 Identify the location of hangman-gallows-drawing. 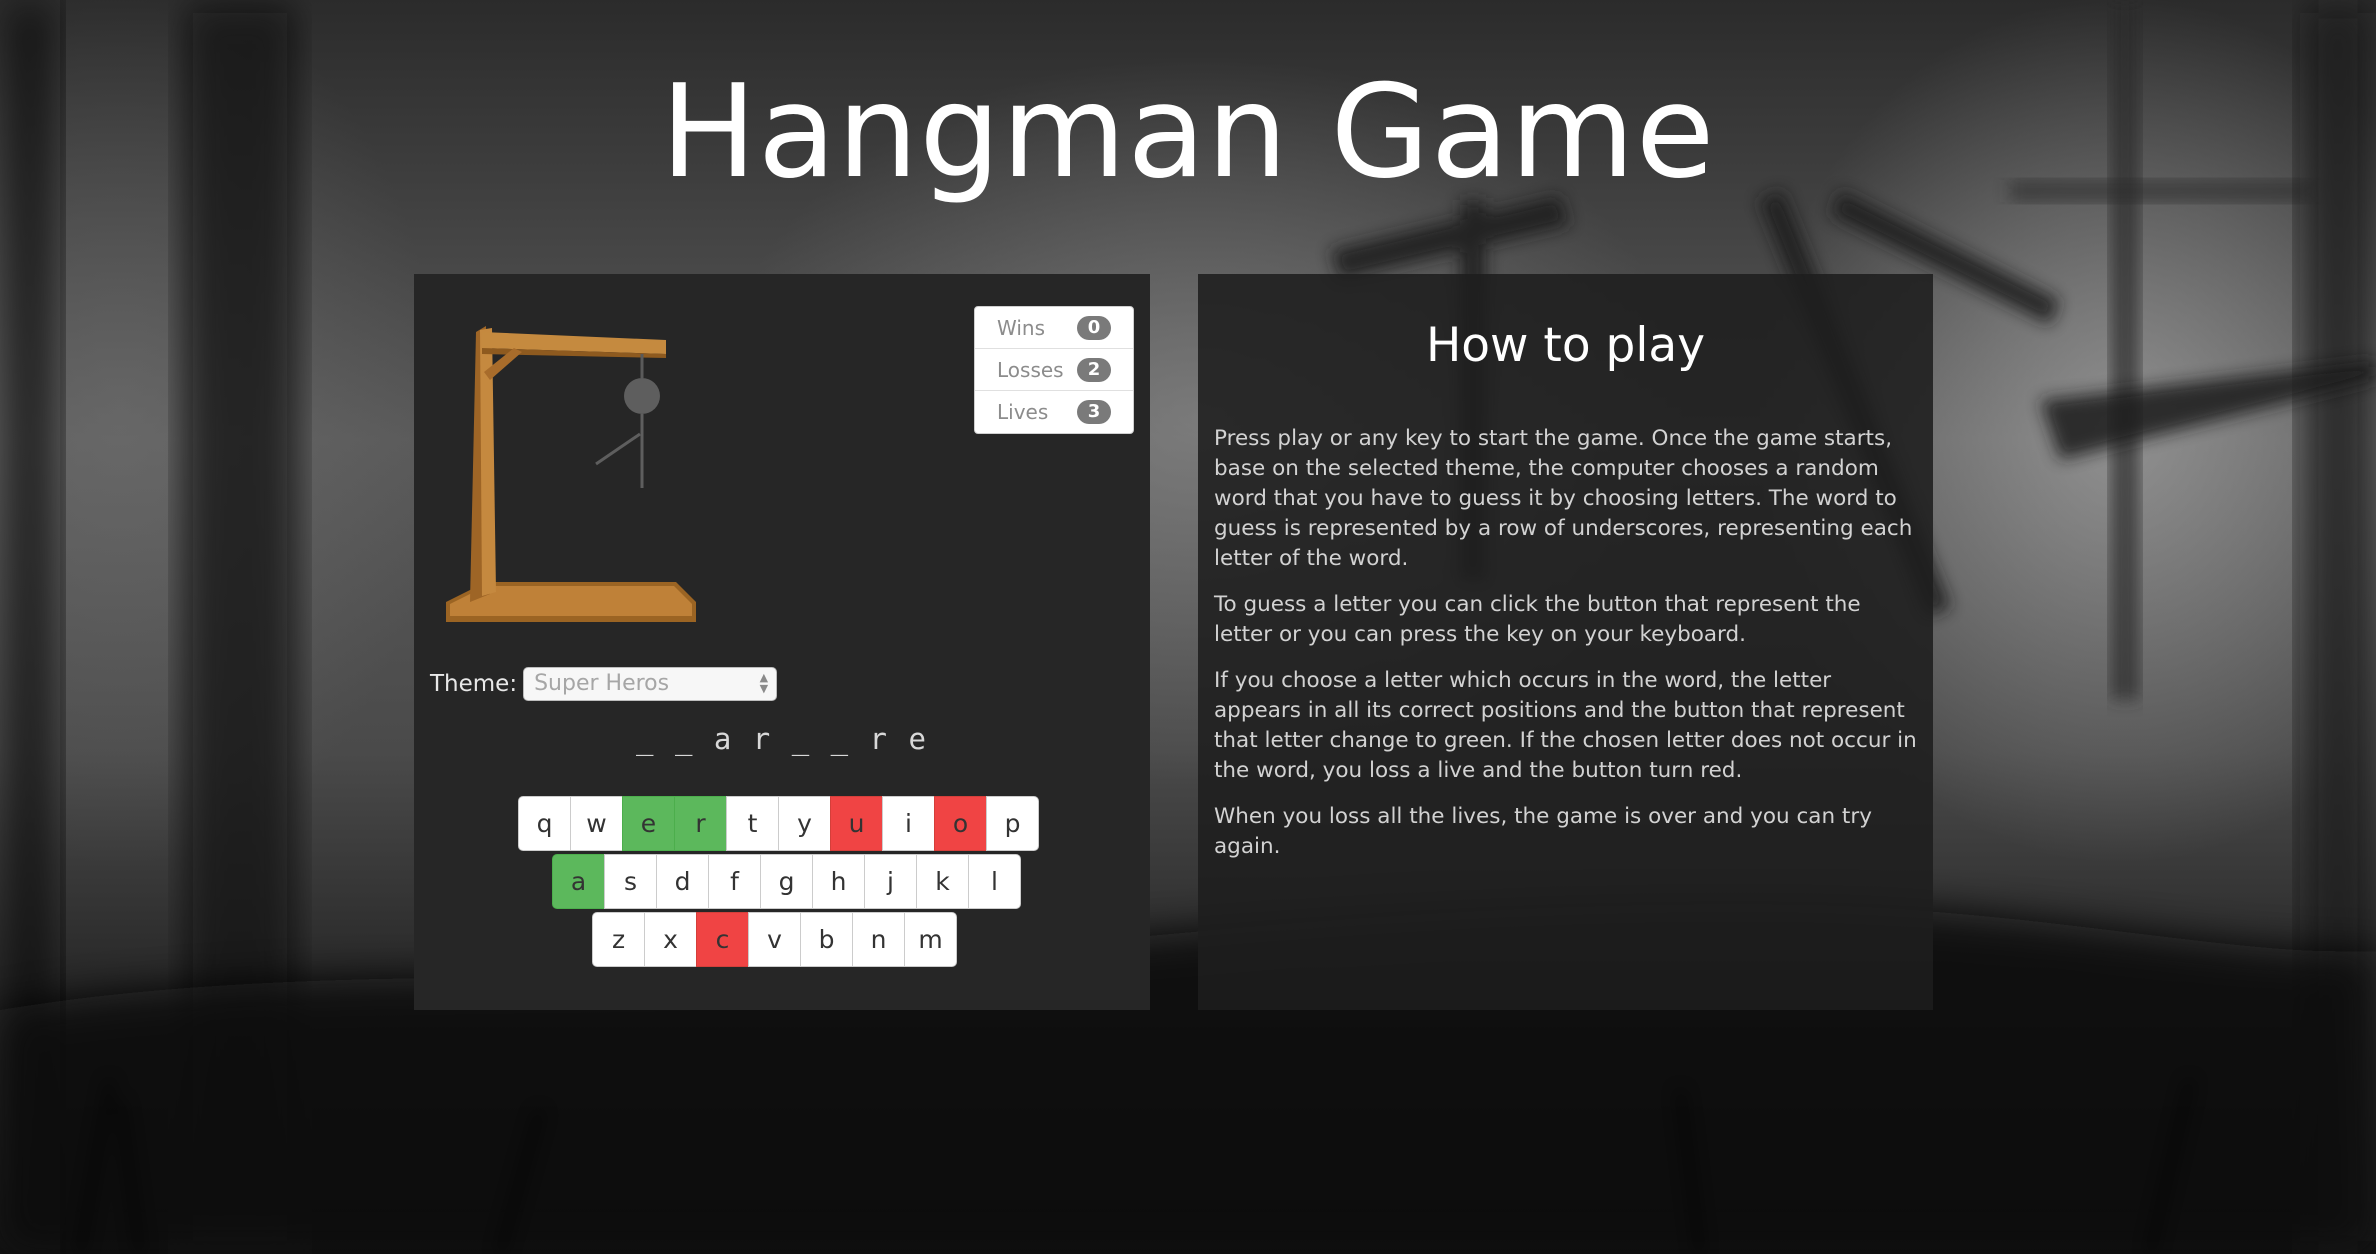
(571, 474).